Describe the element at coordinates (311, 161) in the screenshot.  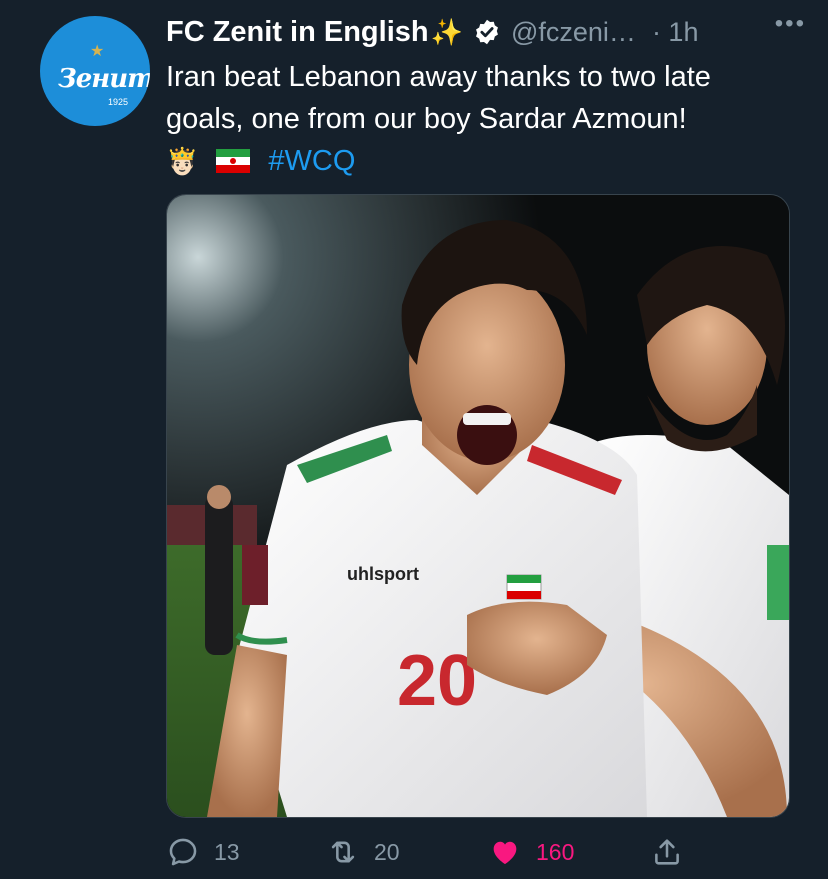
I see `hashtag-link: #WCQ` at that location.